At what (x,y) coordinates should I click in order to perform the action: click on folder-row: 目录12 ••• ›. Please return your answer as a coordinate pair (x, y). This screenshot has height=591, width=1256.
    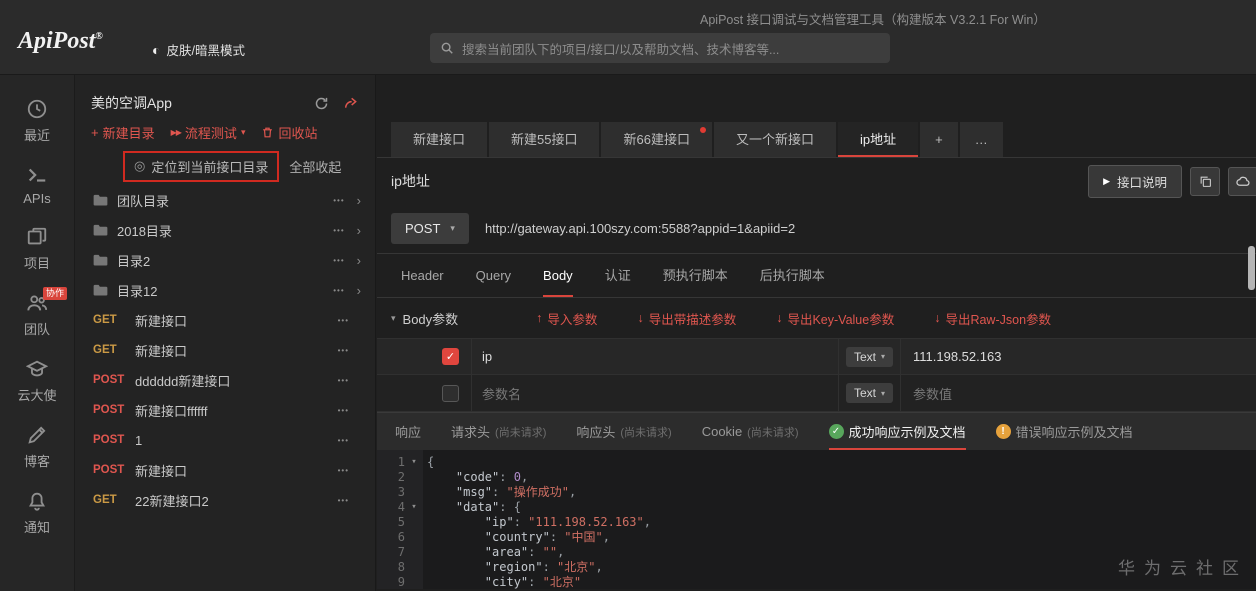
    Looking at the image, I should click on (225, 290).